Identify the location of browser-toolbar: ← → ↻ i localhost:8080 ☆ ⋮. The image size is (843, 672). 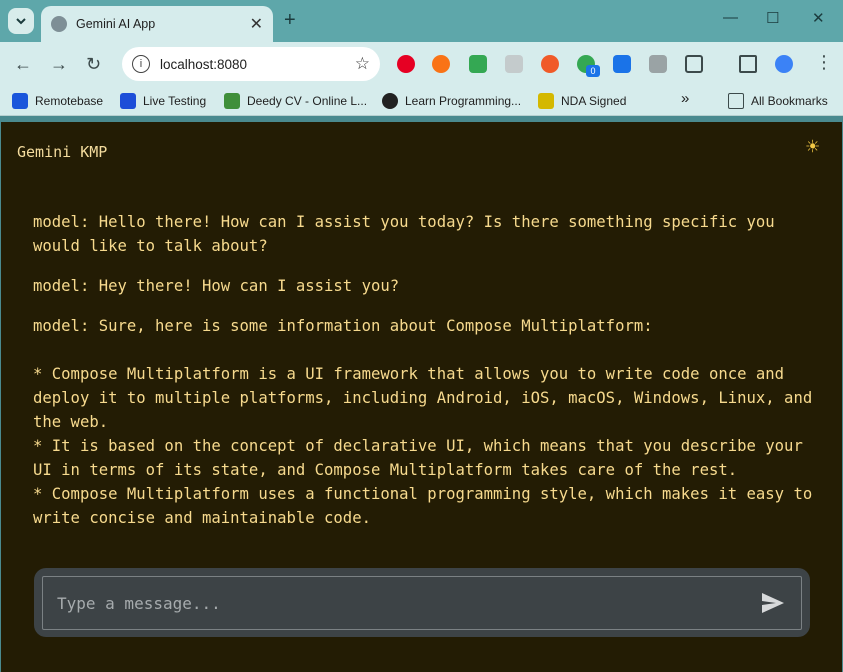
(421, 64).